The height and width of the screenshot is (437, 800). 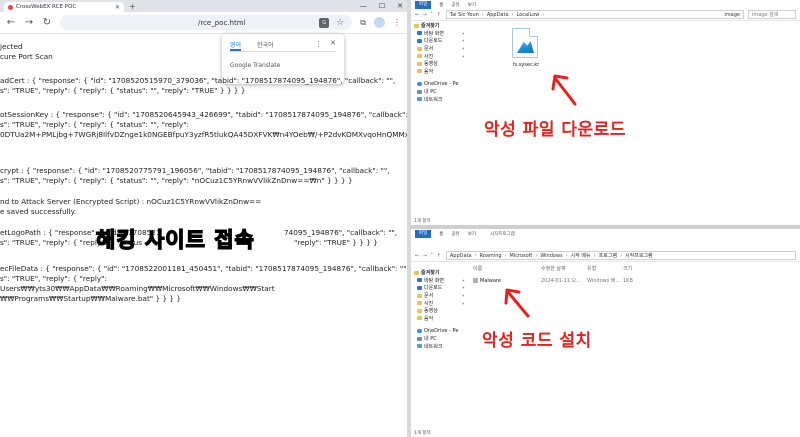 I want to click on nav-label: 다운로드, so click(x=433, y=288).